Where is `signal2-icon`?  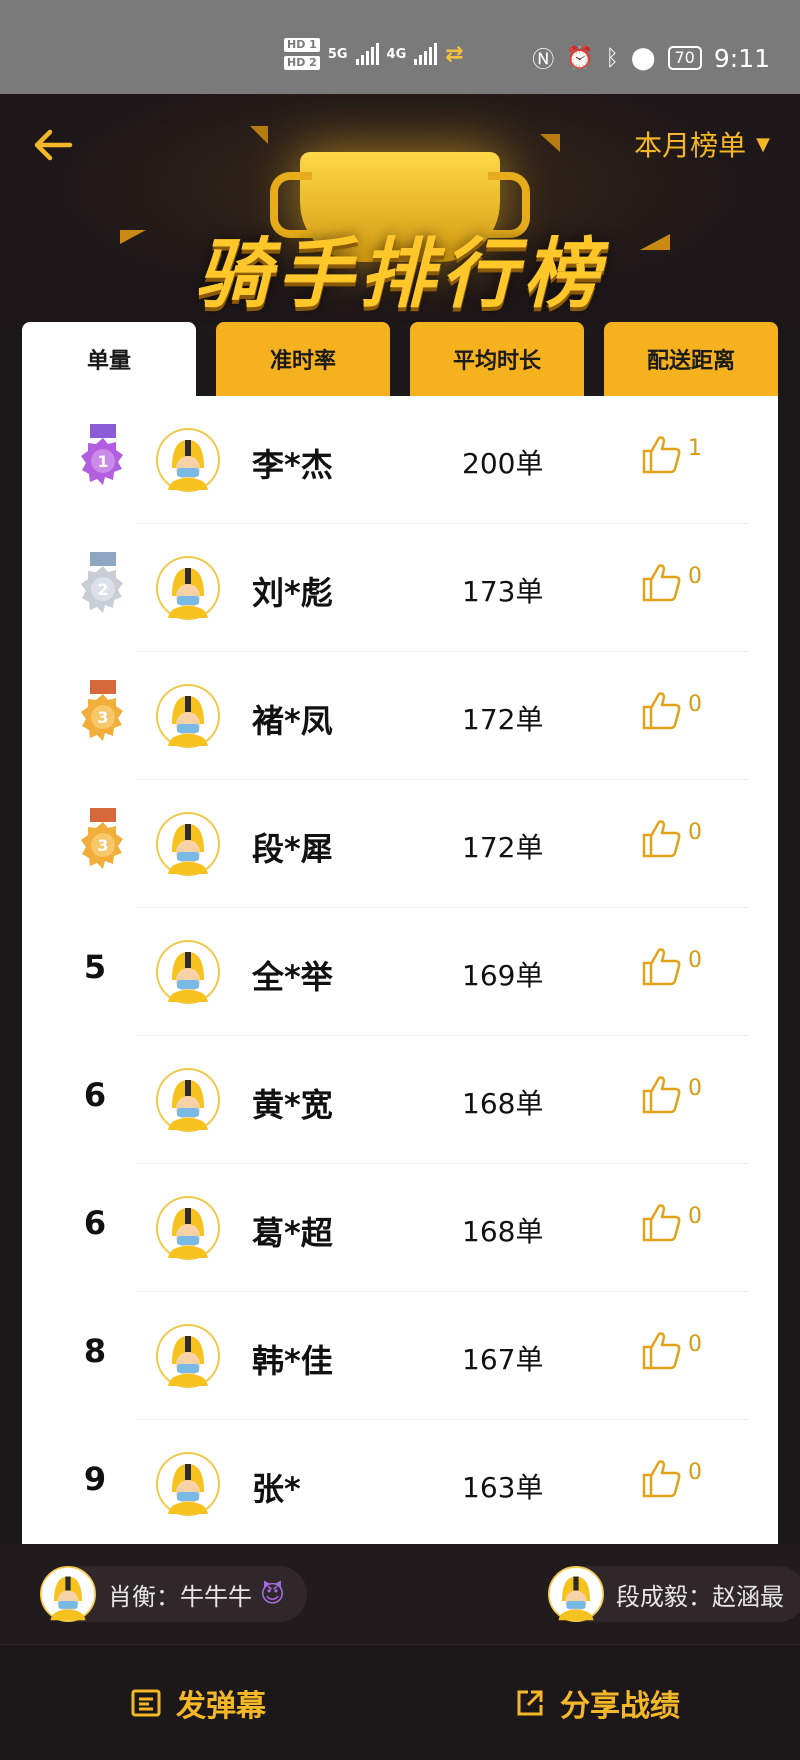 signal2-icon is located at coordinates (426, 54).